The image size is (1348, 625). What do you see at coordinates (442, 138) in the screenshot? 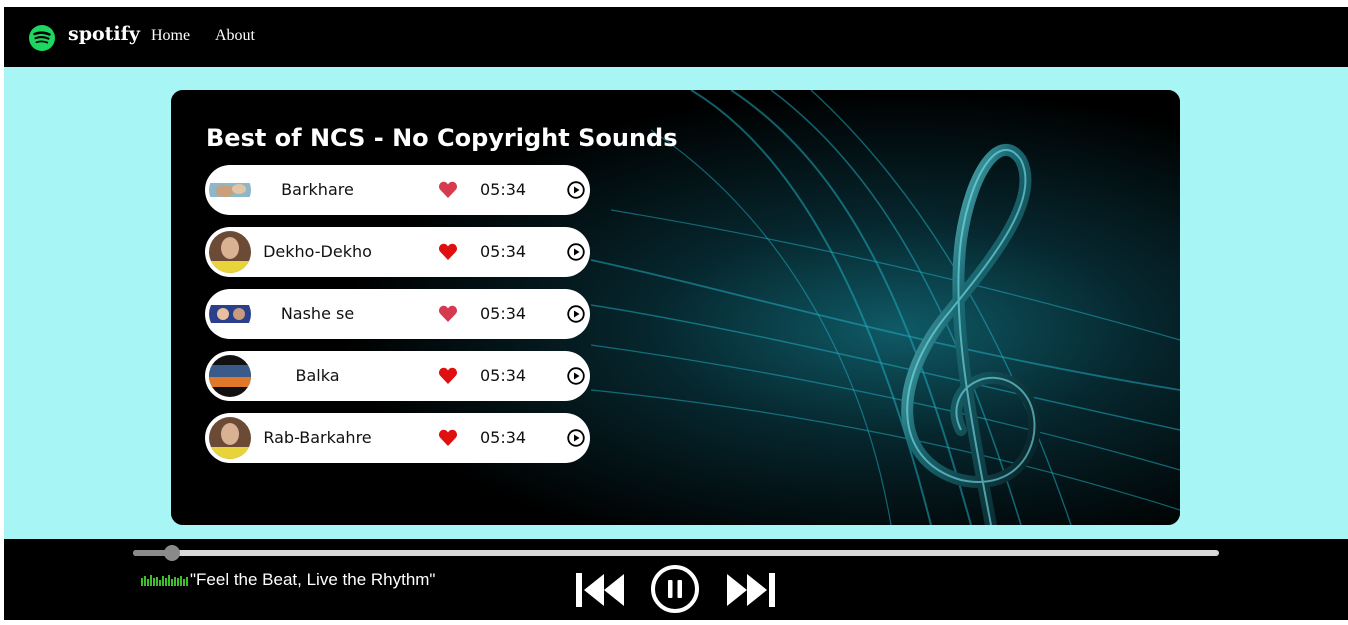
I see `playlist-title: Best of NCS - No Copyright Sounds` at bounding box center [442, 138].